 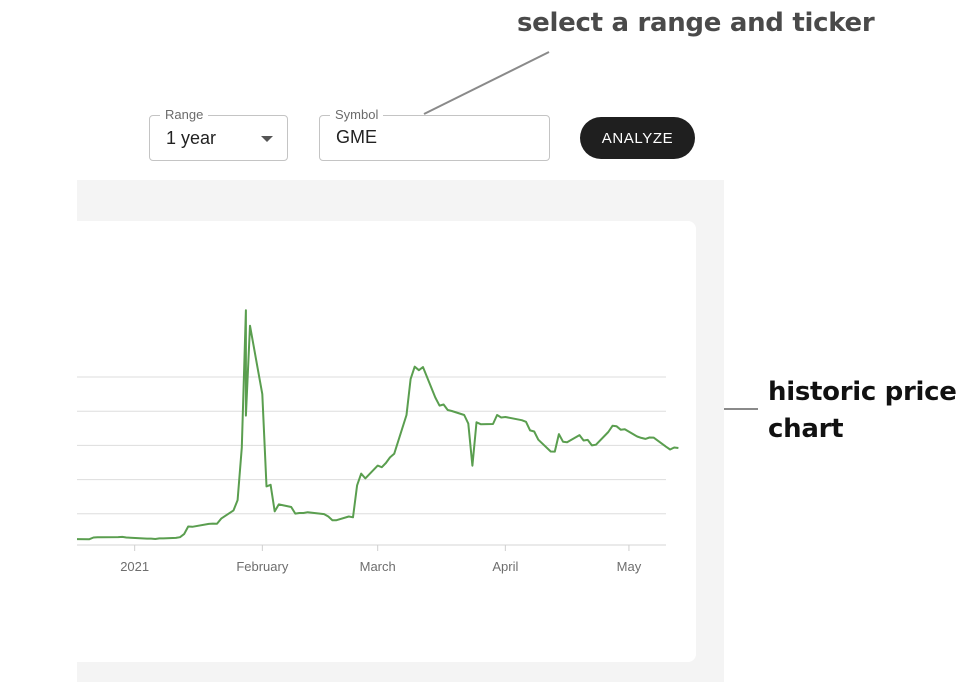 I want to click on x-tick-label: March, so click(x=378, y=566).